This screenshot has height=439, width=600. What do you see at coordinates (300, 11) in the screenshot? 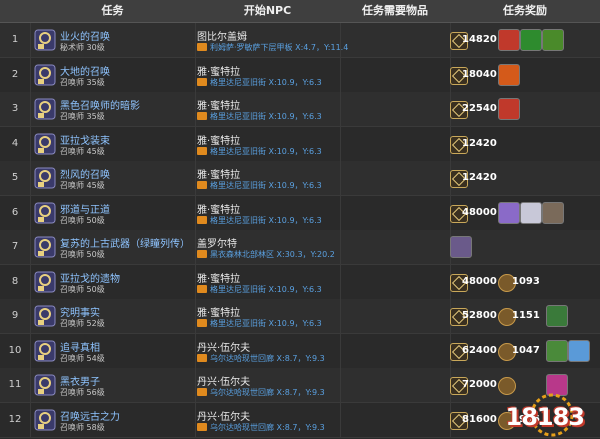
I see `table-header: 任务 开始NPC 任务需要物品 任务奖励` at bounding box center [300, 11].